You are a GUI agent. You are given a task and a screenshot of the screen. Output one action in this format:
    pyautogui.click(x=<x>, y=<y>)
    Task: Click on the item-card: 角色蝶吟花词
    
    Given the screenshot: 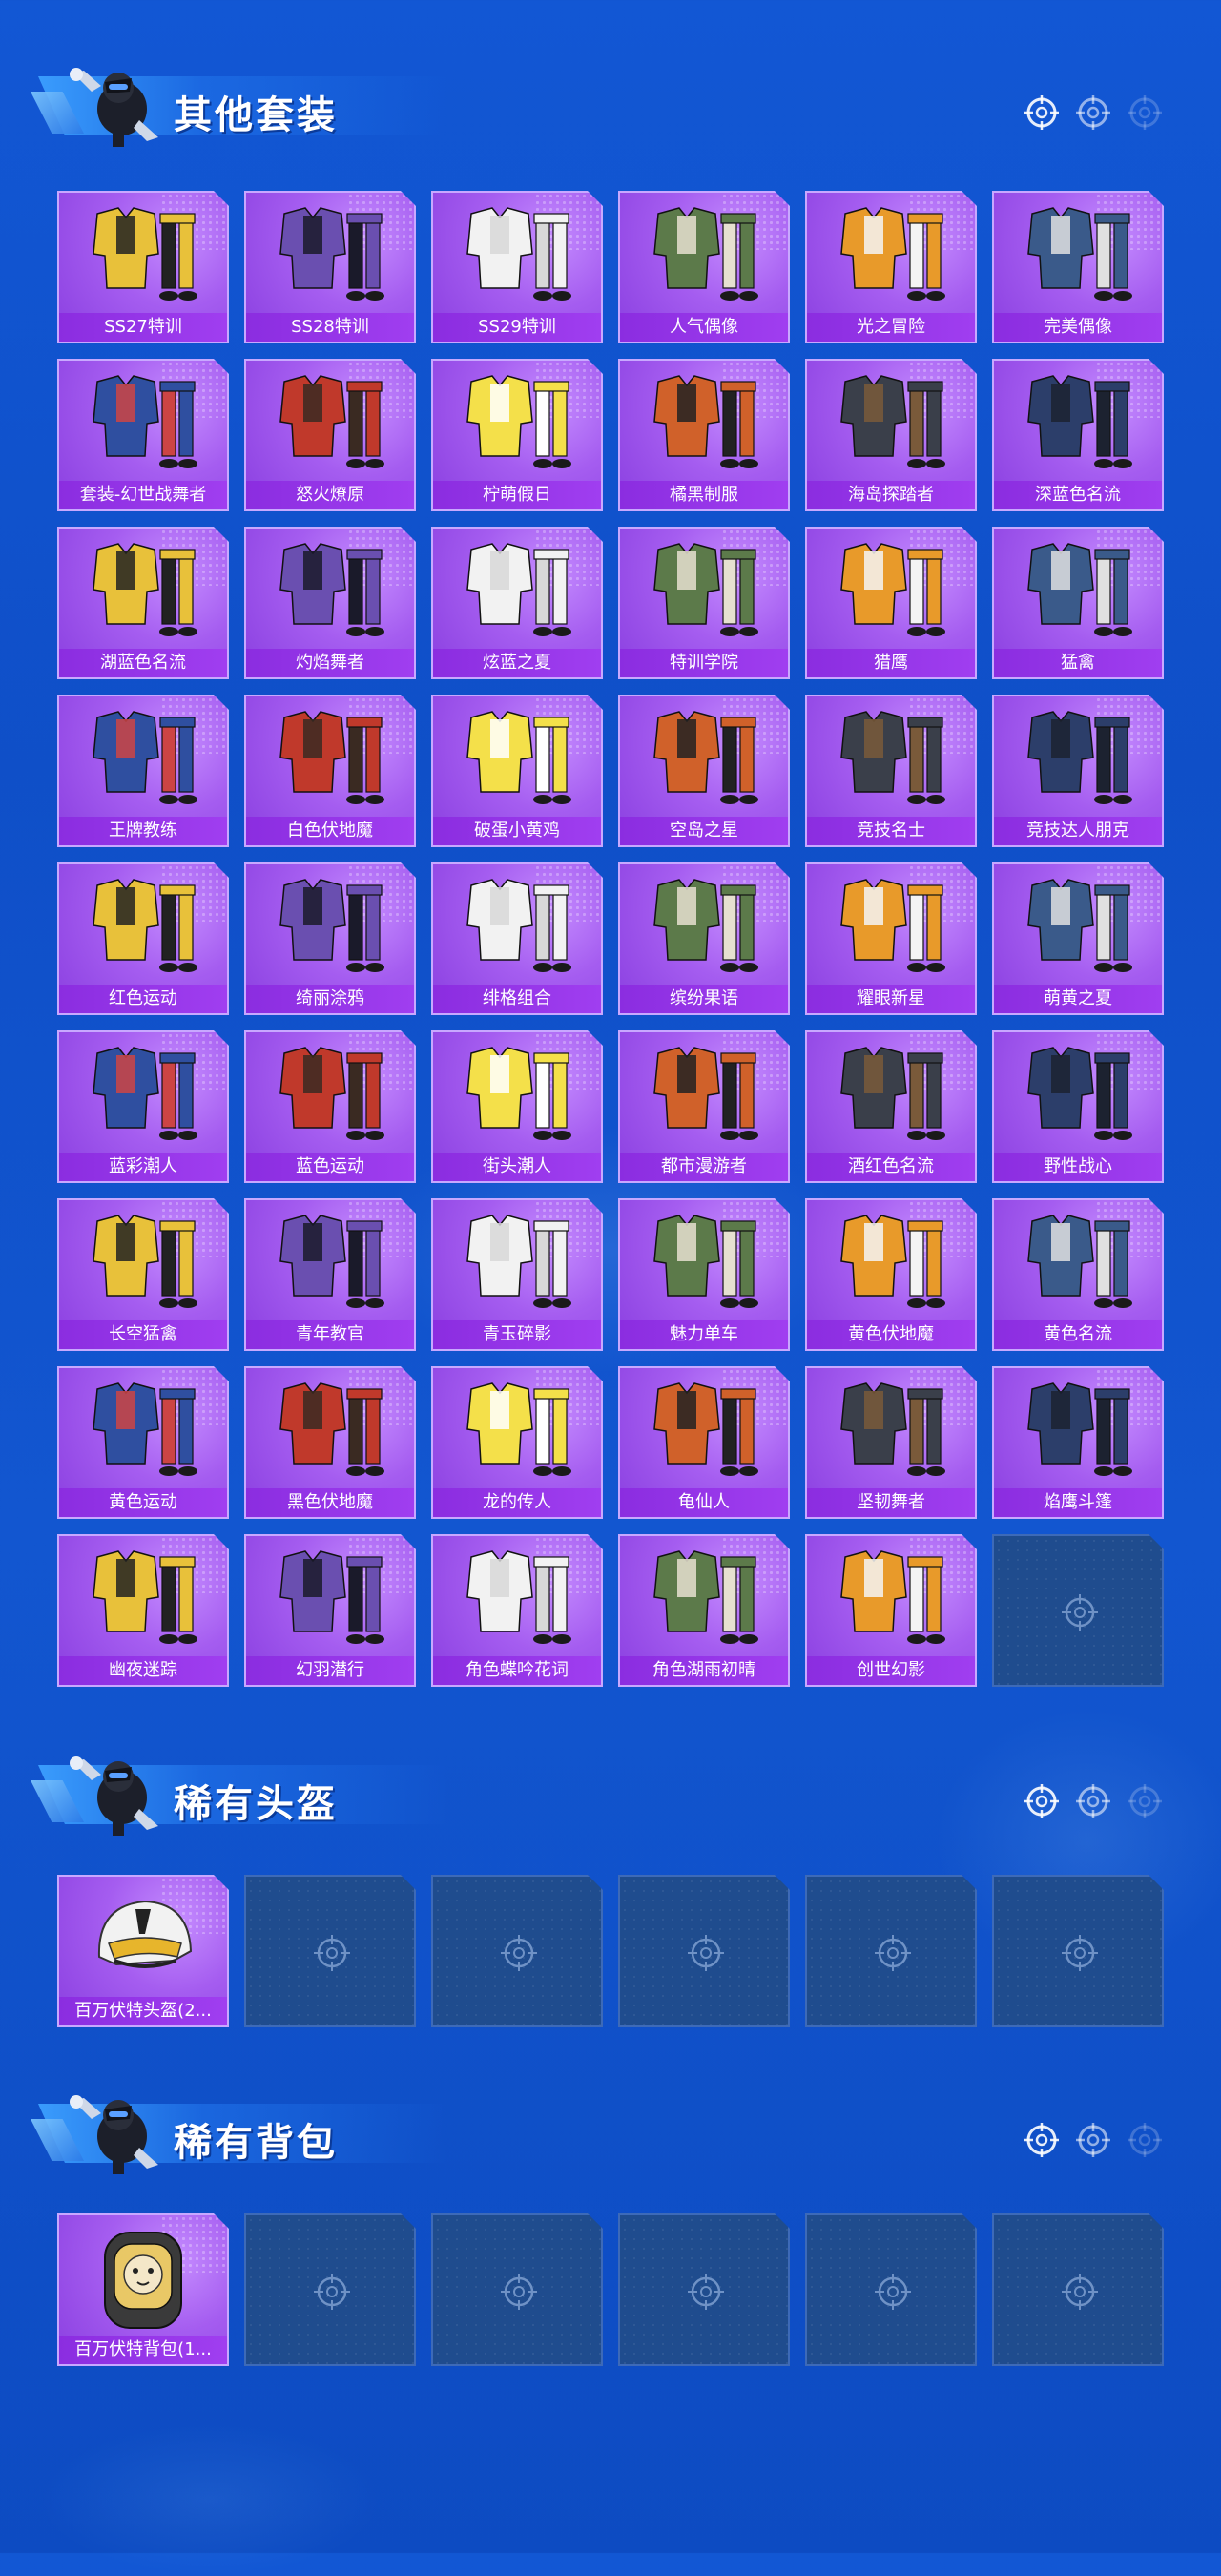 What is the action you would take?
    pyautogui.click(x=517, y=1610)
    